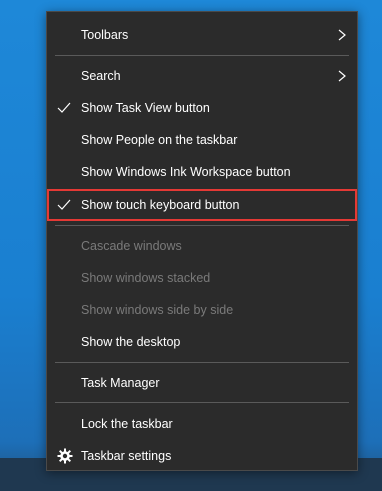 This screenshot has height=491, width=382. Describe the element at coordinates (127, 424) in the screenshot. I see `menu-item-label: Lock the taskbar` at that location.